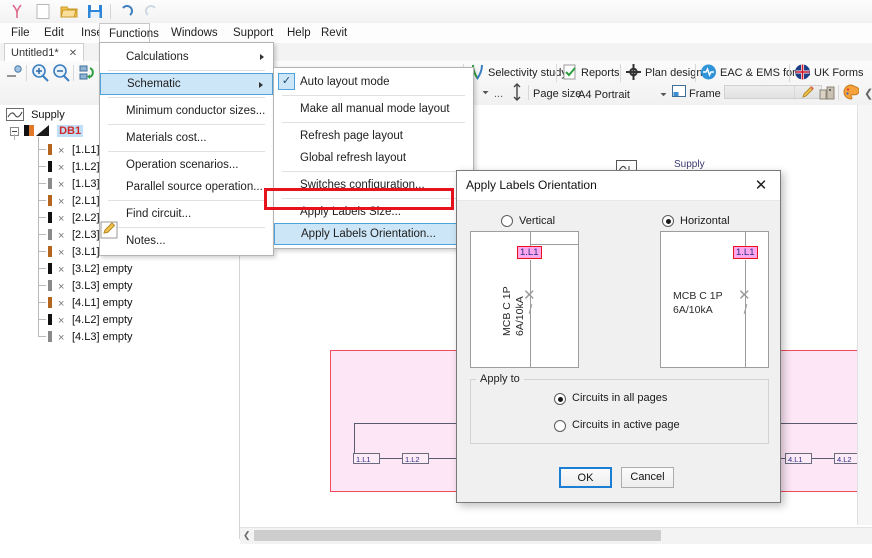 This screenshot has width=872, height=558. What do you see at coordinates (73, 53) in the screenshot?
I see `close-icon: ✕` at bounding box center [73, 53].